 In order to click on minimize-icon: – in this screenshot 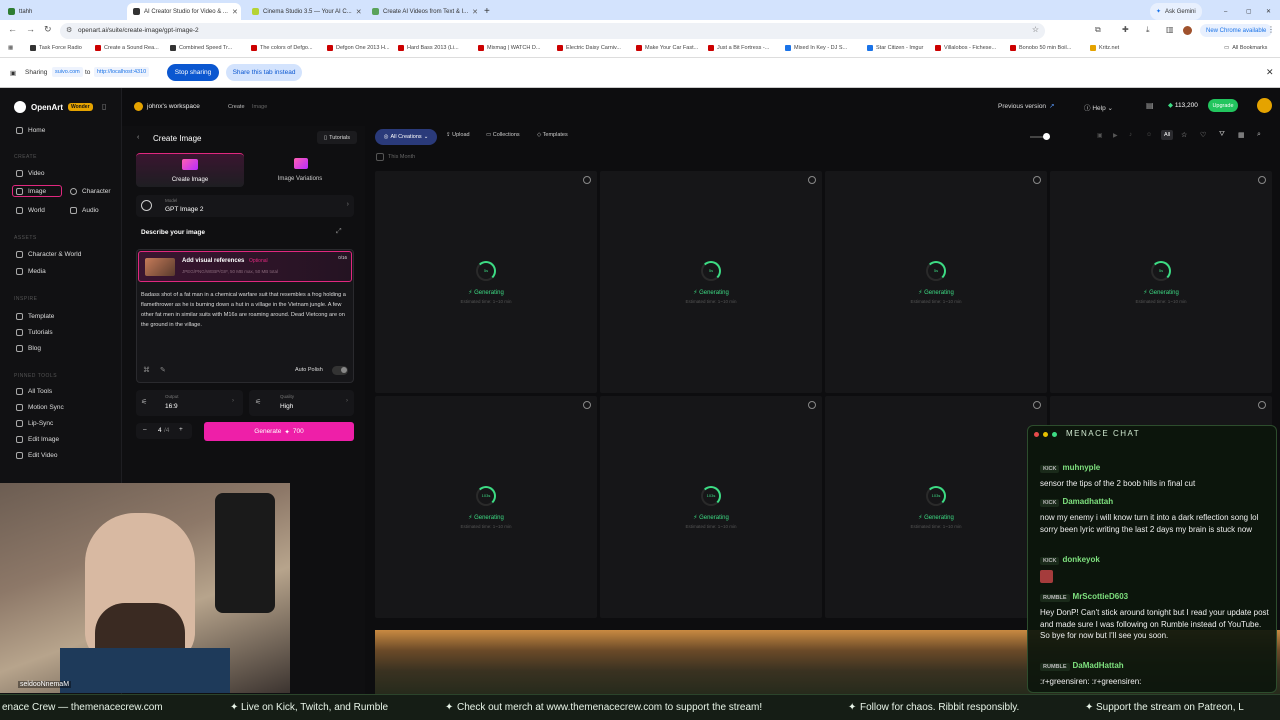, I will do `click(1224, 11)`.